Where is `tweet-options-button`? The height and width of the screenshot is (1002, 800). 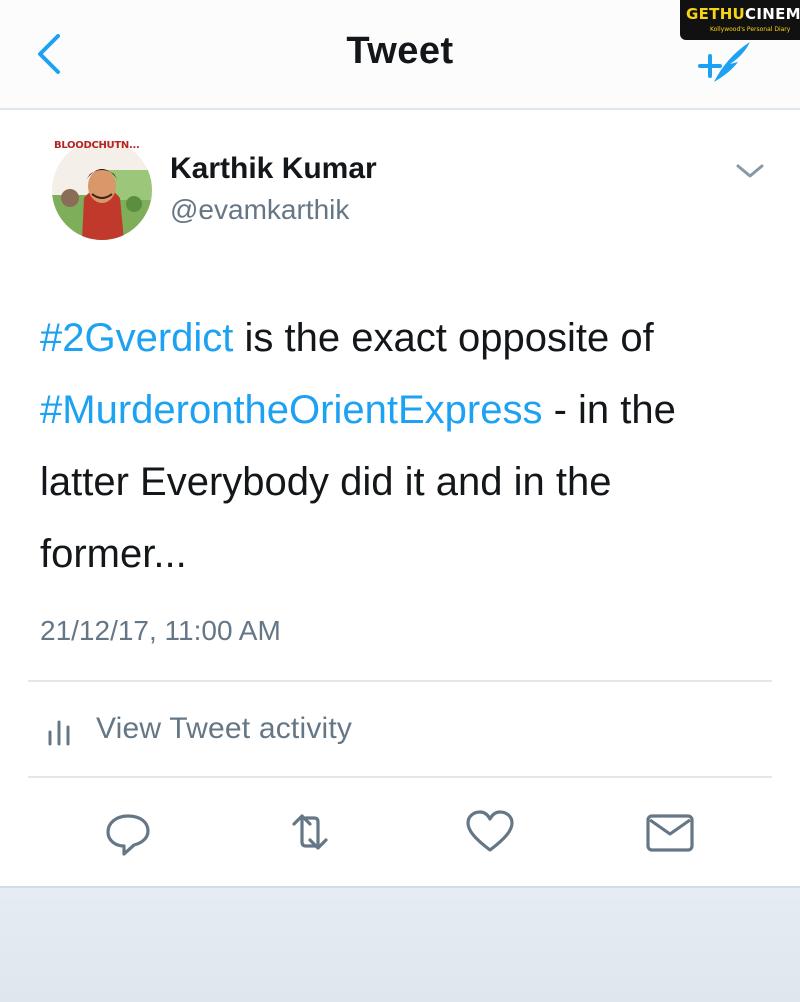 tweet-options-button is located at coordinates (750, 171).